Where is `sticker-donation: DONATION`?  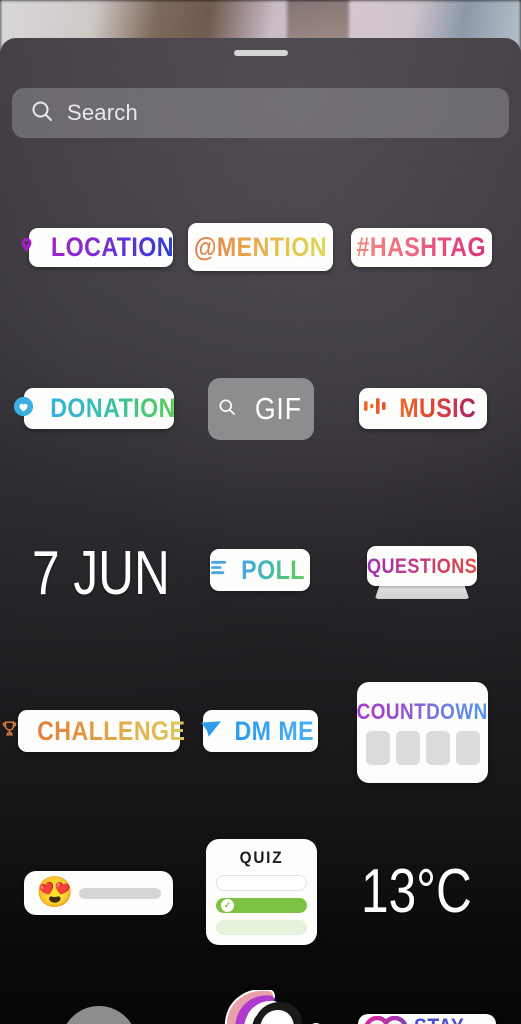 sticker-donation: DONATION is located at coordinates (94, 408).